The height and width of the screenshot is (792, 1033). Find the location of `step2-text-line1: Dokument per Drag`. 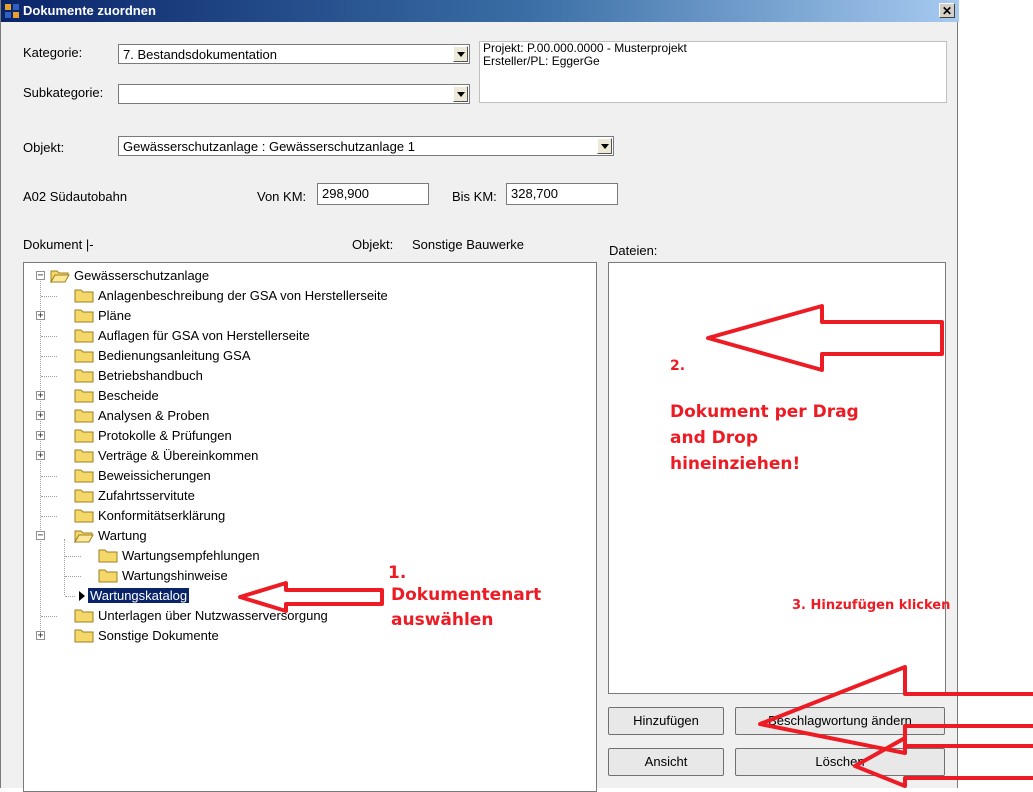

step2-text-line1: Dokument per Drag is located at coordinates (764, 412).